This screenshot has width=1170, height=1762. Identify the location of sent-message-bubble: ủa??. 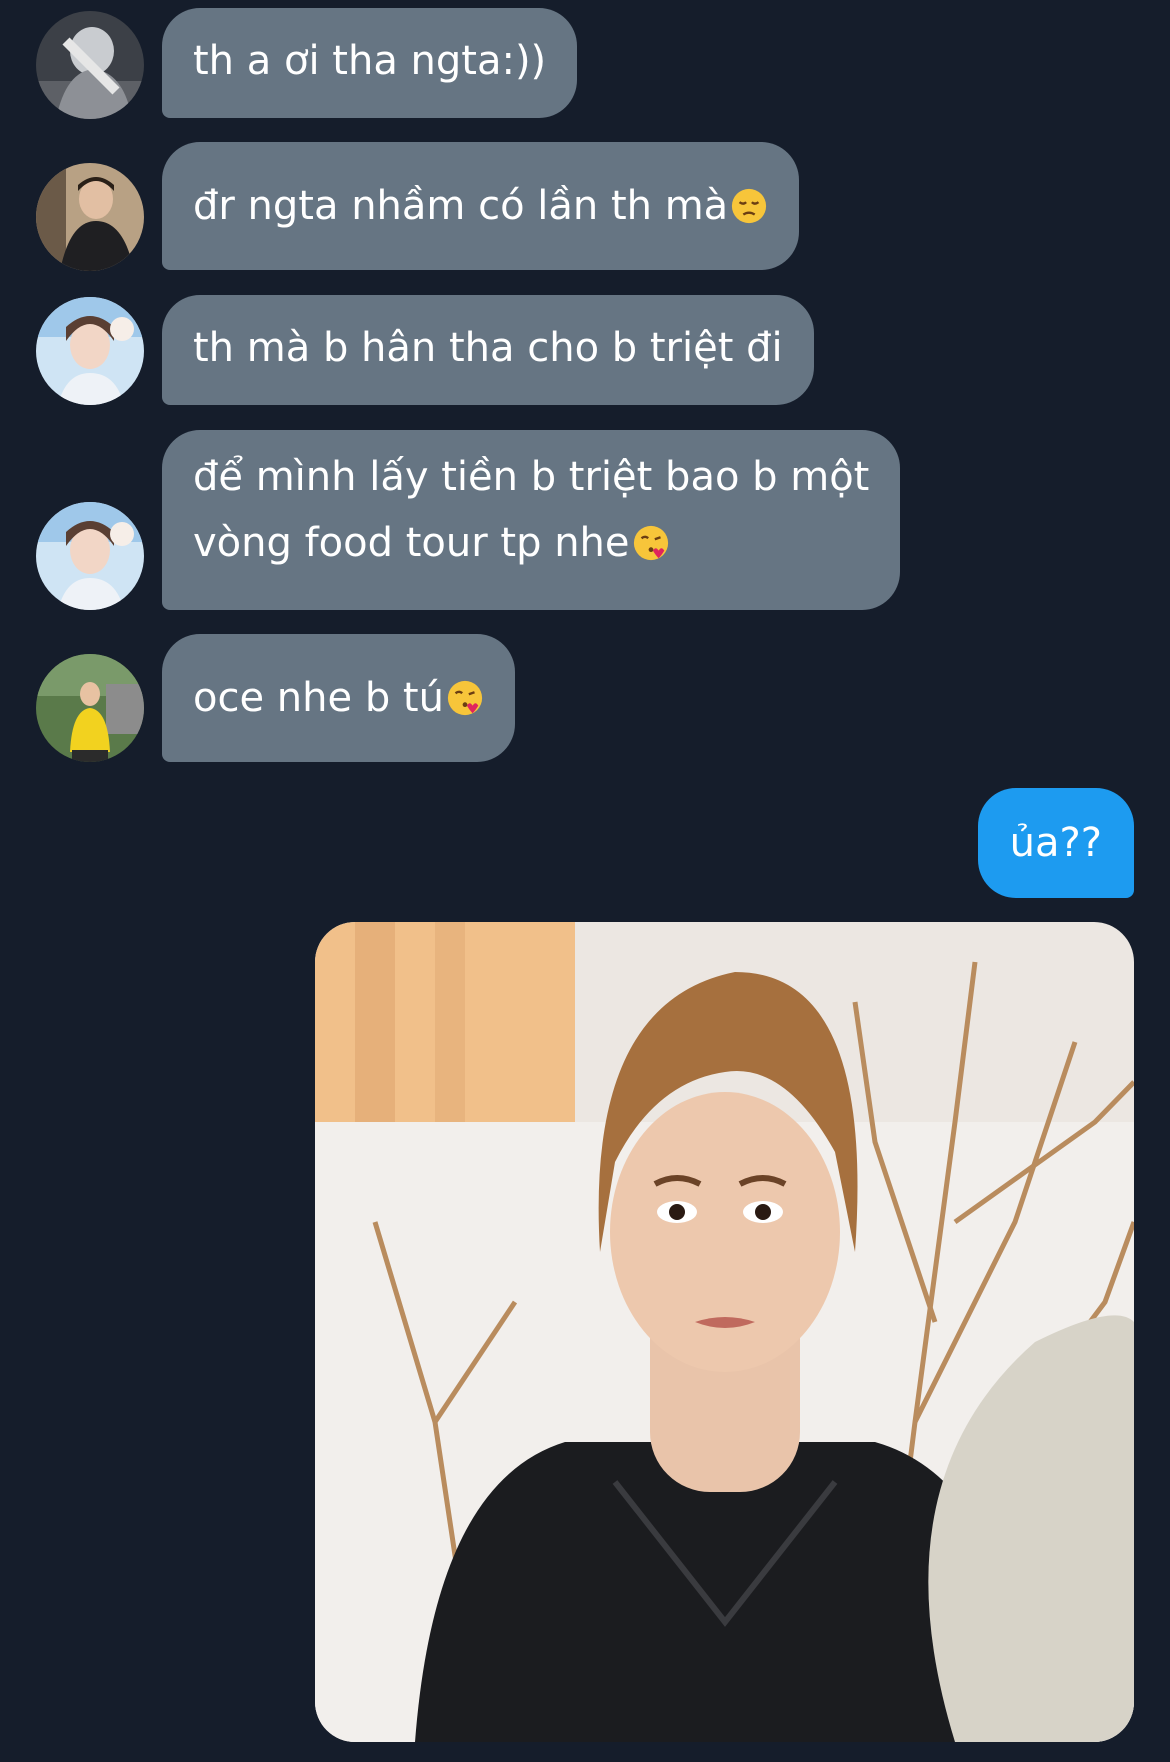
(1055, 843).